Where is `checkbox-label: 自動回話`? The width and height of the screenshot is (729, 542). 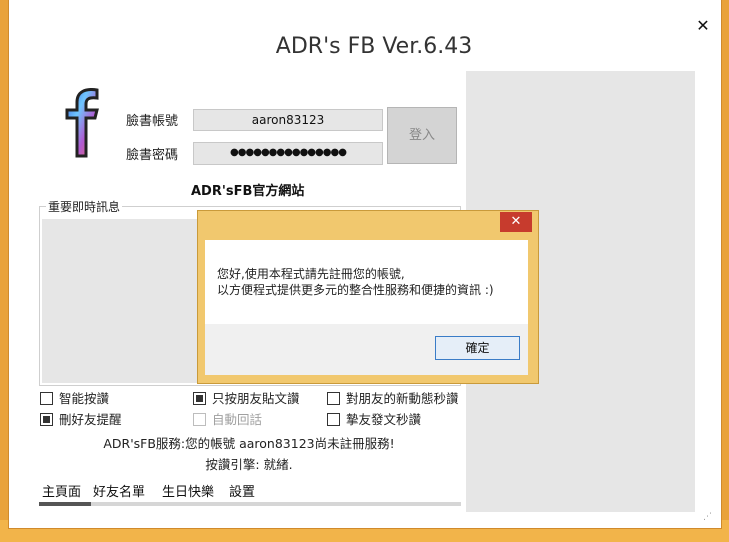 checkbox-label: 自動回話 is located at coordinates (237, 419).